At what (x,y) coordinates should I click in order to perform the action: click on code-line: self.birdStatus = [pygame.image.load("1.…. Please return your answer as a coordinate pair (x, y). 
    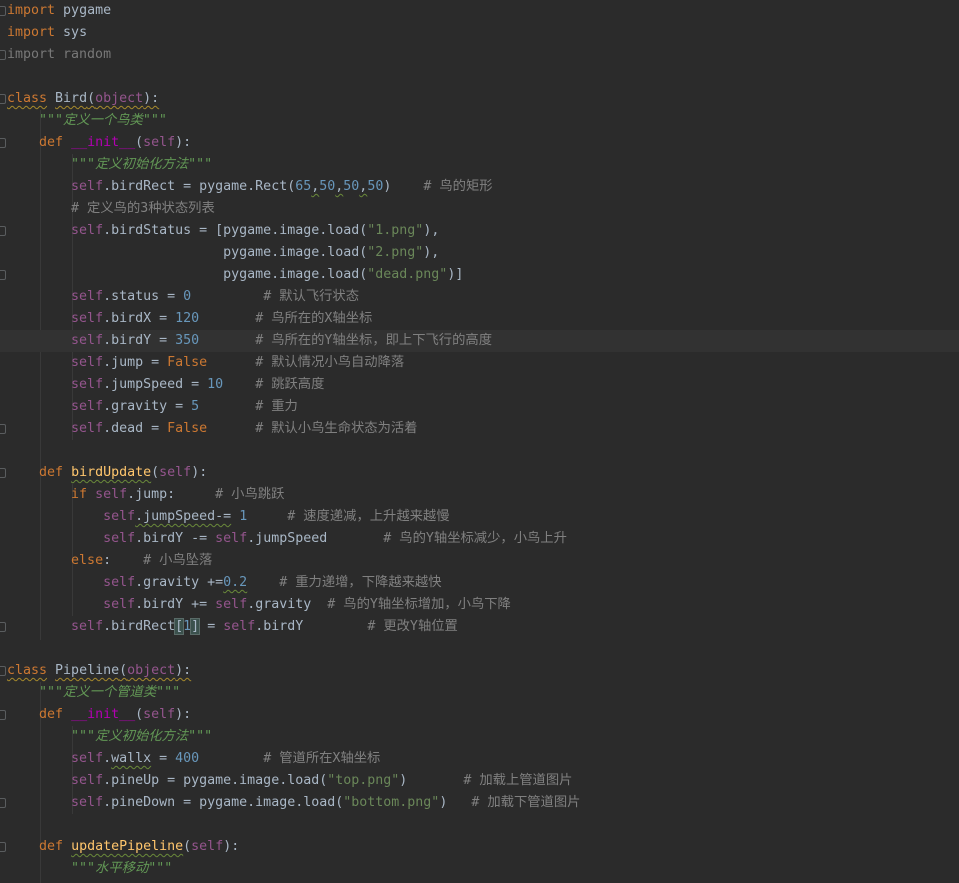
    Looking at the image, I should click on (483, 231).